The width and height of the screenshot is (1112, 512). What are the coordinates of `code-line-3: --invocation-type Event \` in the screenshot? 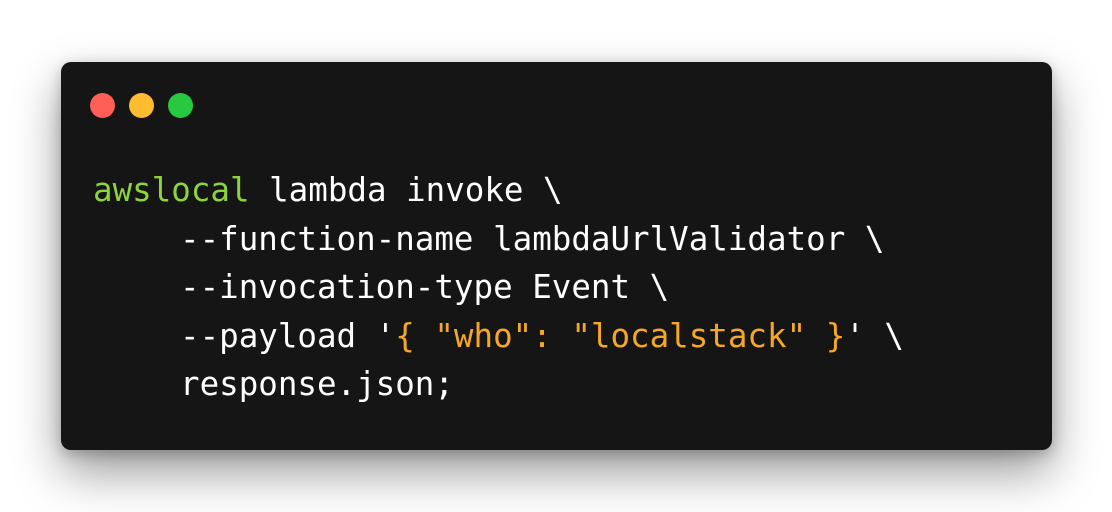 It's located at (425, 287).